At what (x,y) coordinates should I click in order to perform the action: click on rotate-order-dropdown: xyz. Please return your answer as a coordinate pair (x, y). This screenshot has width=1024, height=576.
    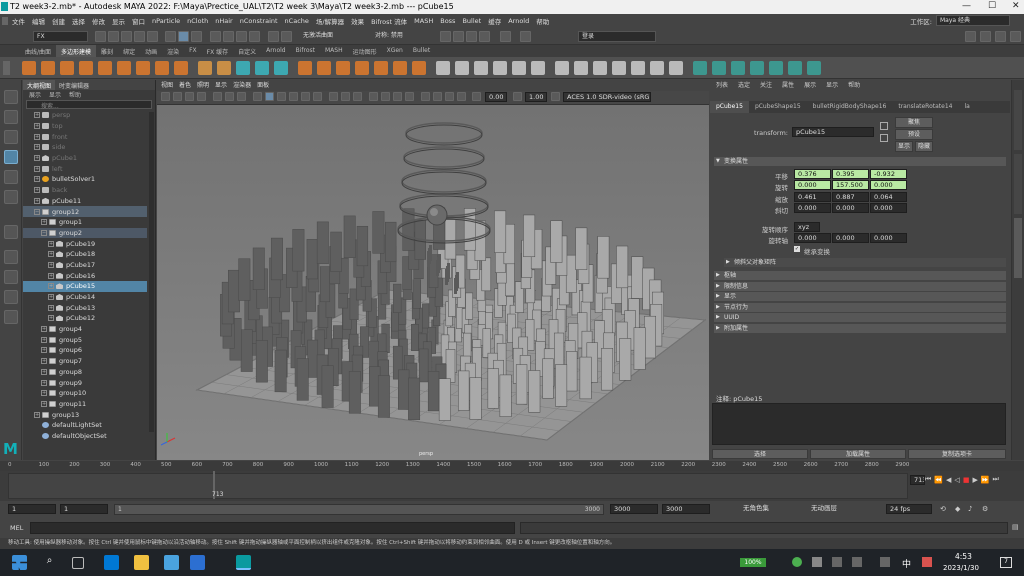
    Looking at the image, I should click on (807, 227).